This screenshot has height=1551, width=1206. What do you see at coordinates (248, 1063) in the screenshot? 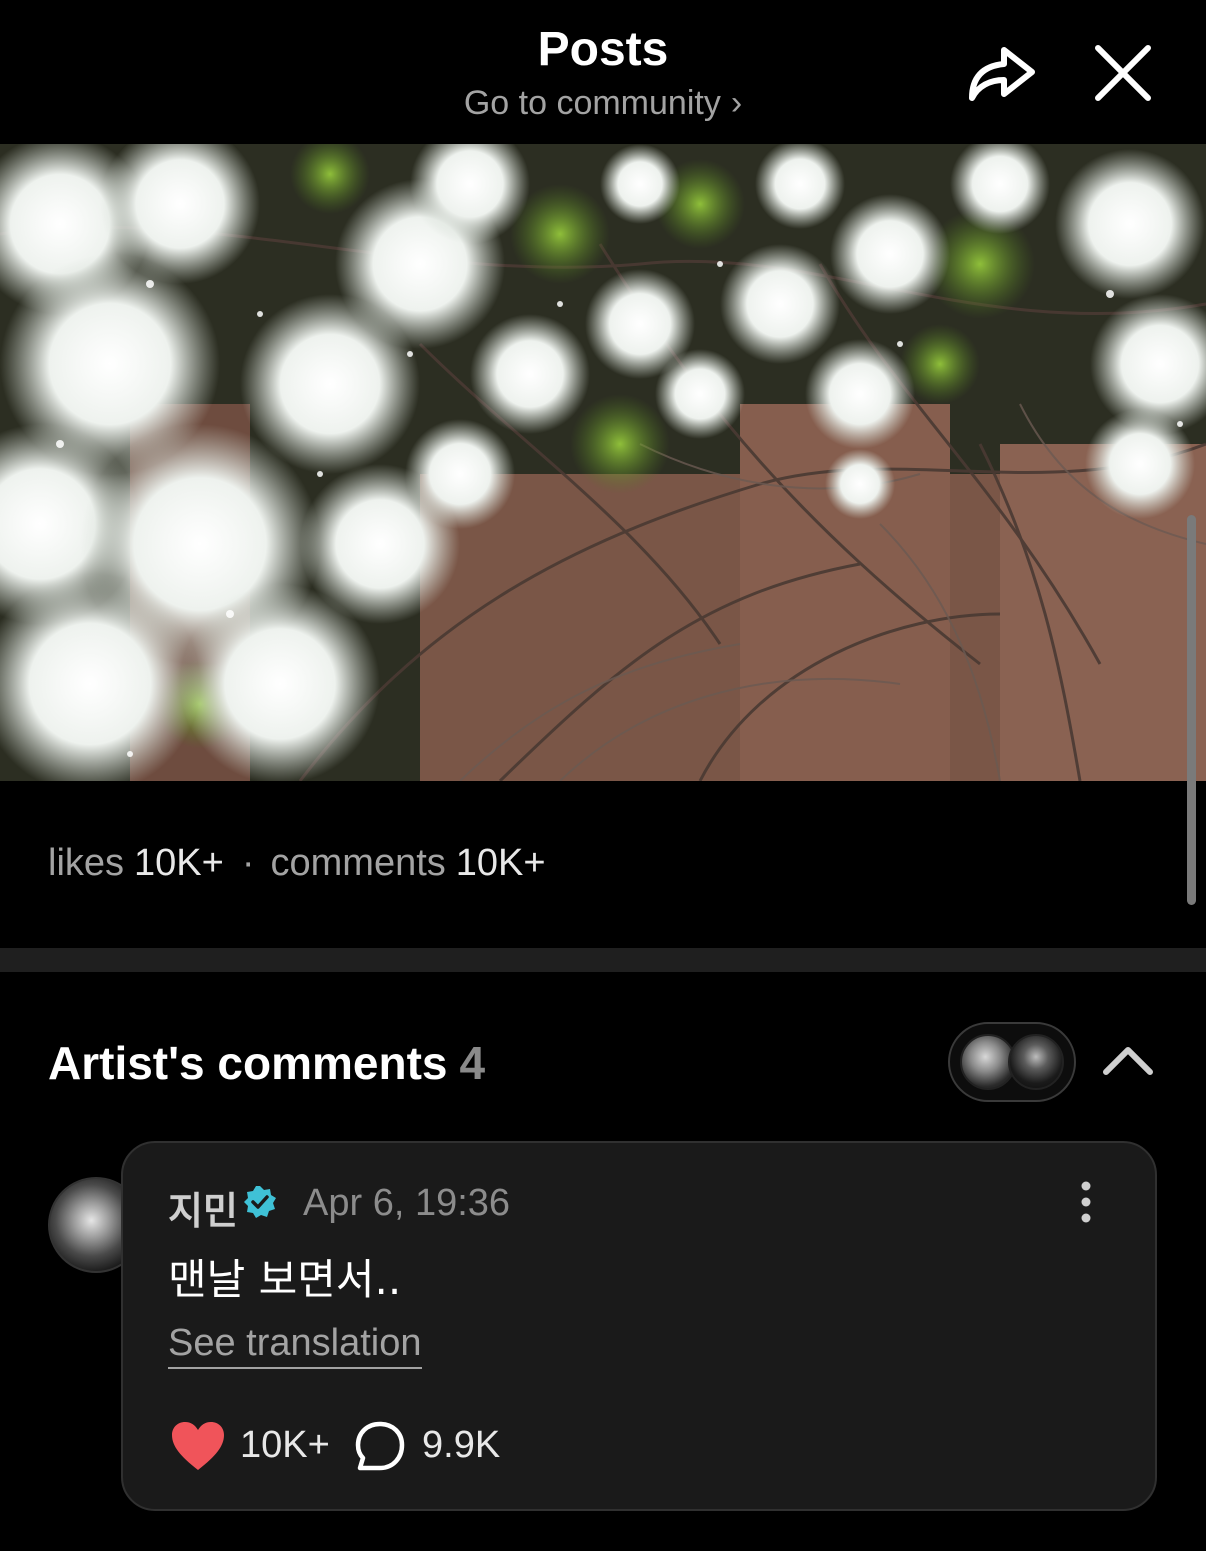
I see `artist-comments-label: Artist's comments` at bounding box center [248, 1063].